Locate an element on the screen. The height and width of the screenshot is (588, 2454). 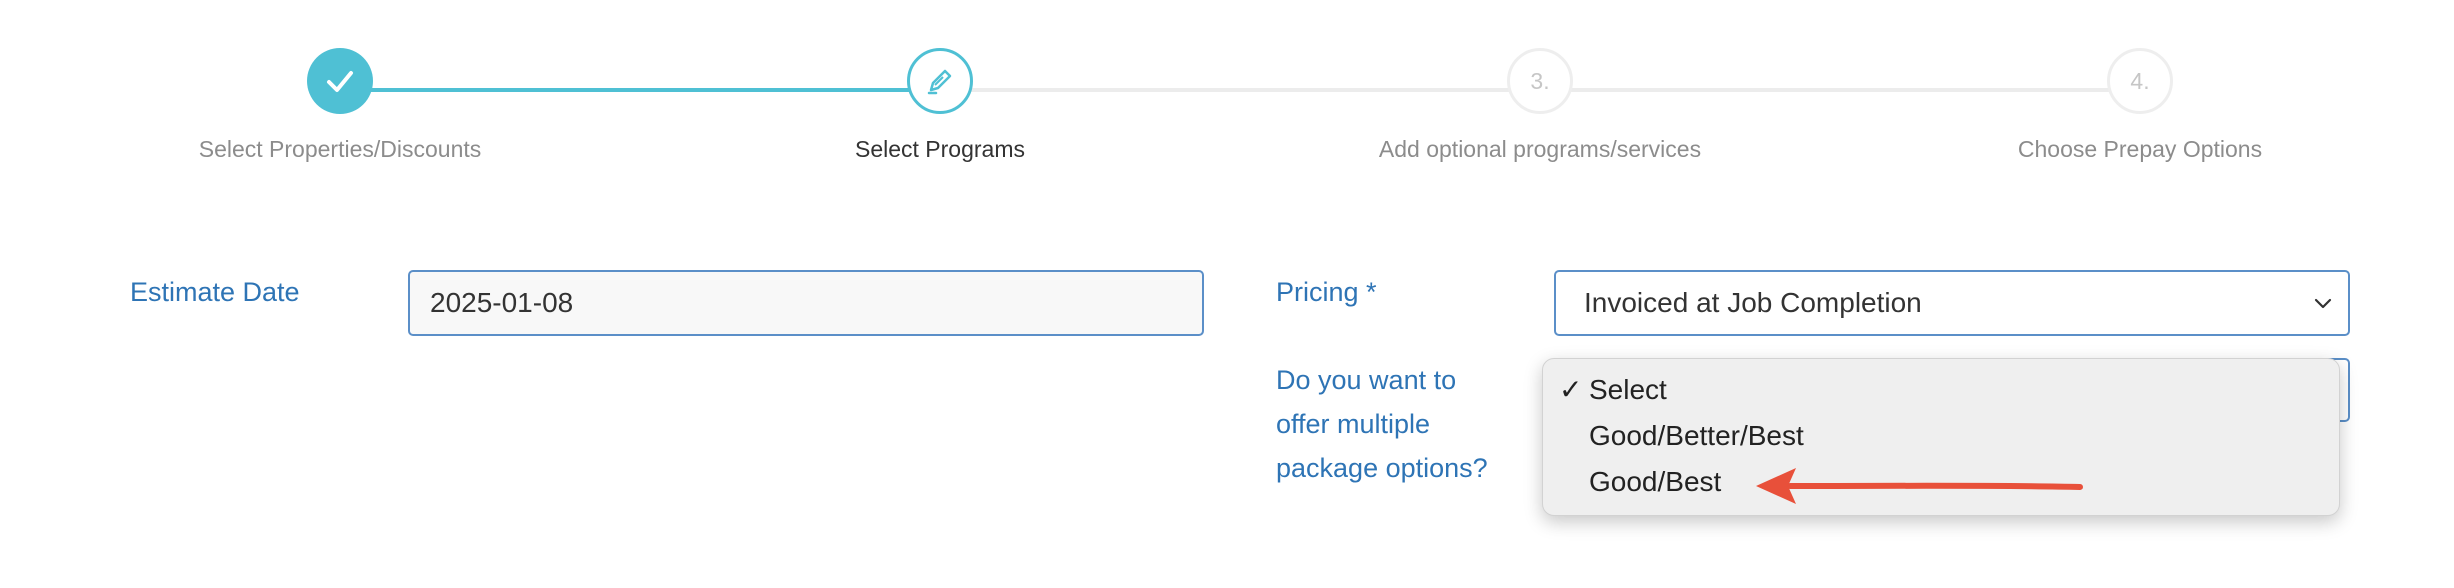
step-4-number: 4. is located at coordinates (2140, 80).